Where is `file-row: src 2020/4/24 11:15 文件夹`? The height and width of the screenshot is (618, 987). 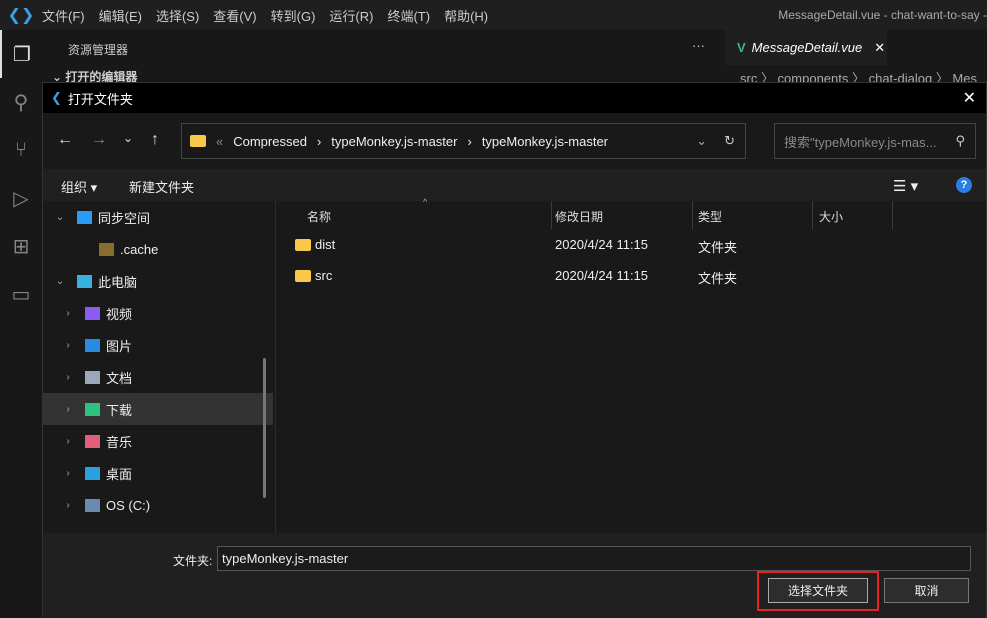
file-row: src 2020/4/24 11:15 文件夹 is located at coordinates (632, 275).